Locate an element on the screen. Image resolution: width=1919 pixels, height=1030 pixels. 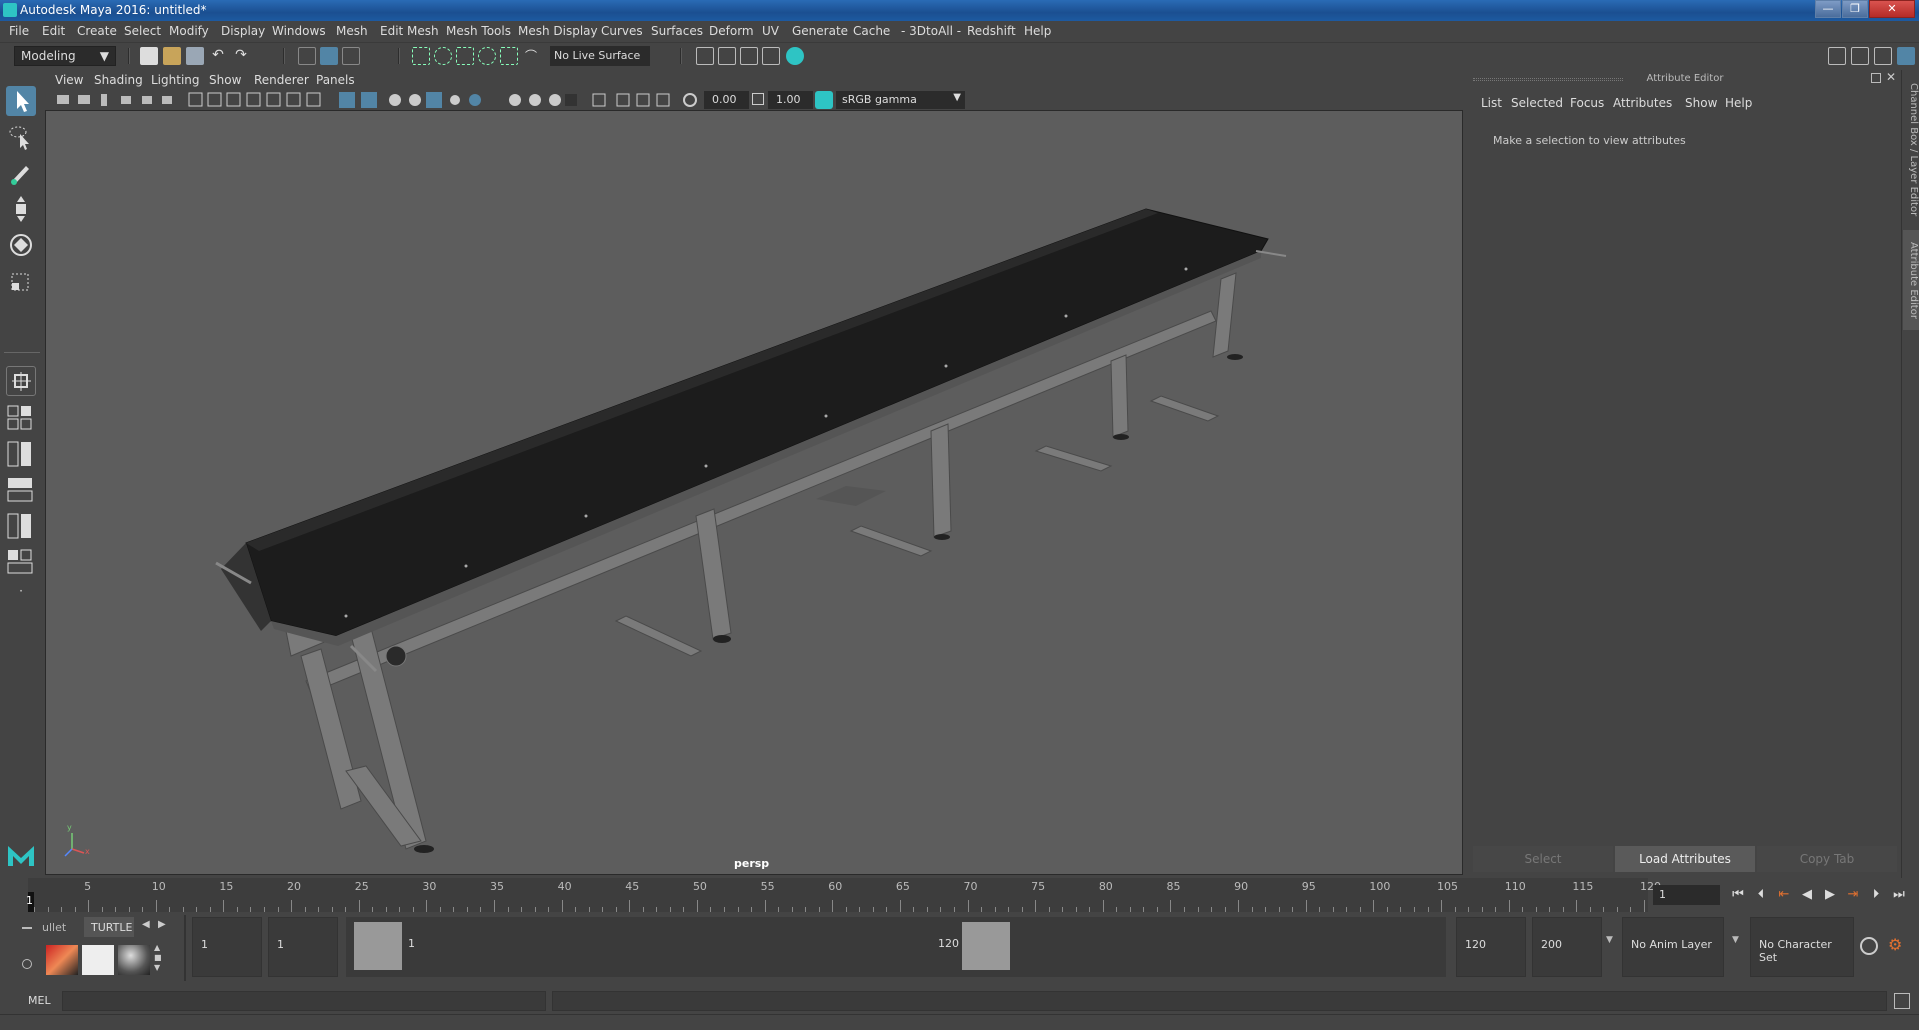
step-forward-key-icon: ⏵ is located at coordinates (1876, 895).